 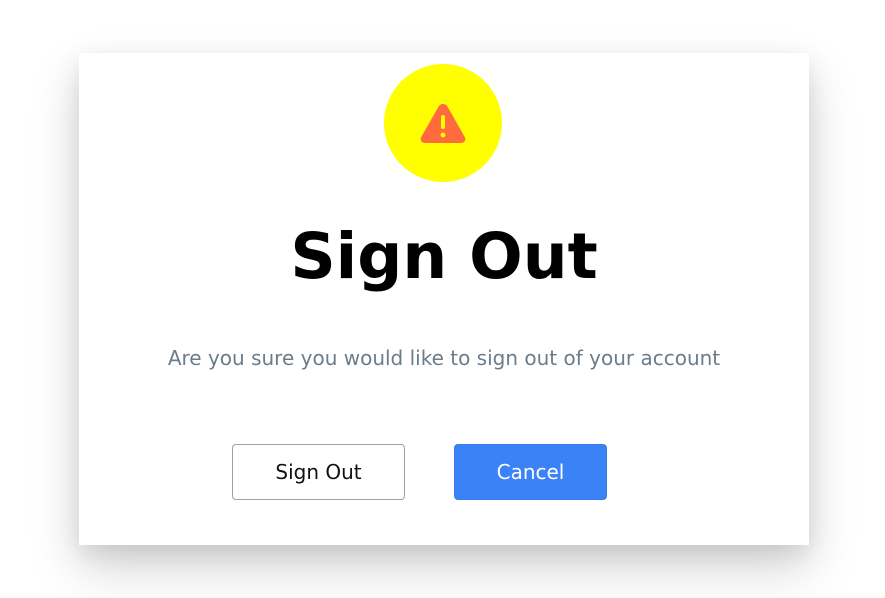 I want to click on warning-triangle-icon, so click(x=443, y=123).